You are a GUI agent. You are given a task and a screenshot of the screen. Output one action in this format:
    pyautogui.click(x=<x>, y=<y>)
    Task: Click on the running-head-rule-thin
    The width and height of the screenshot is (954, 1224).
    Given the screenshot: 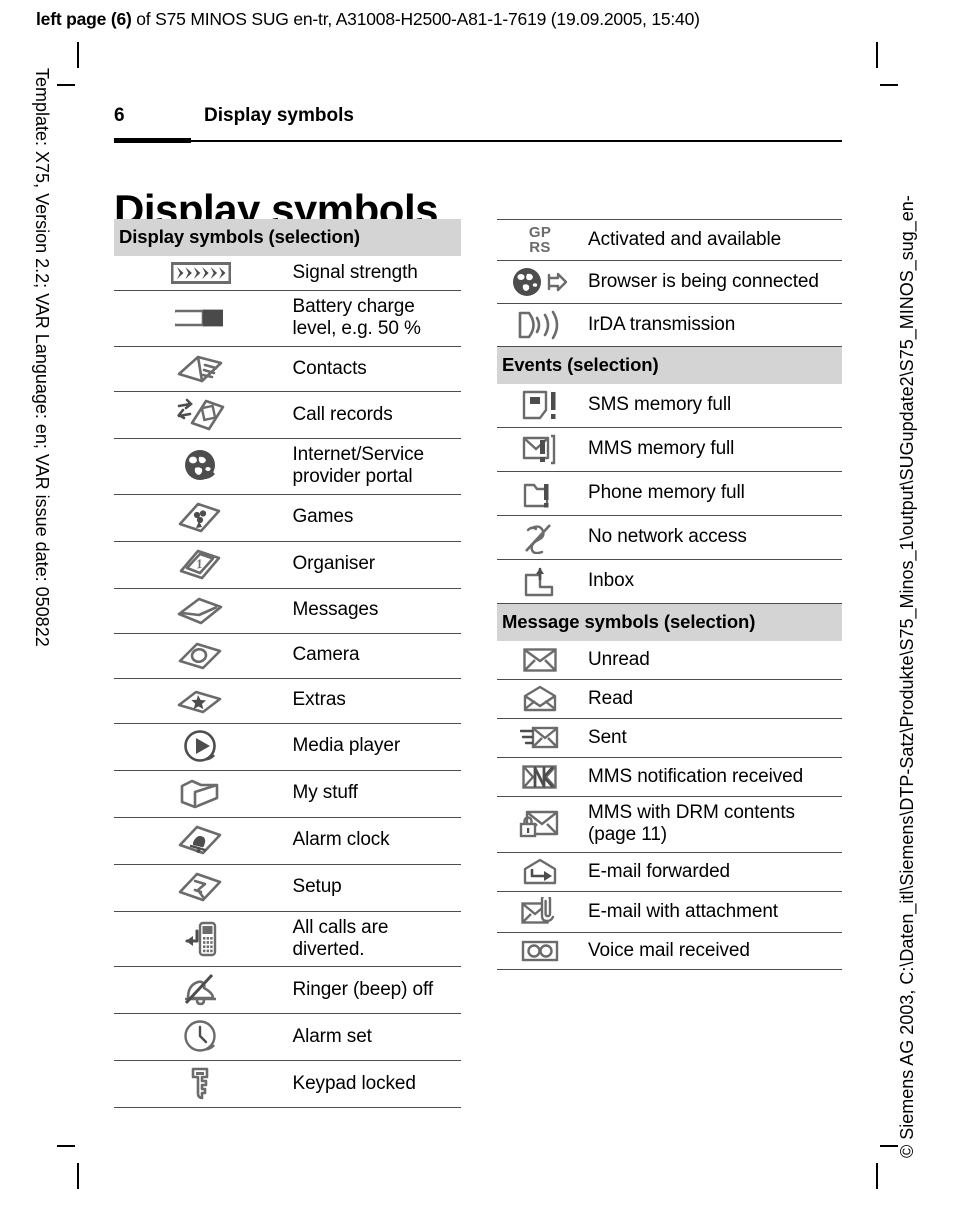 What is the action you would take?
    pyautogui.click(x=516, y=141)
    